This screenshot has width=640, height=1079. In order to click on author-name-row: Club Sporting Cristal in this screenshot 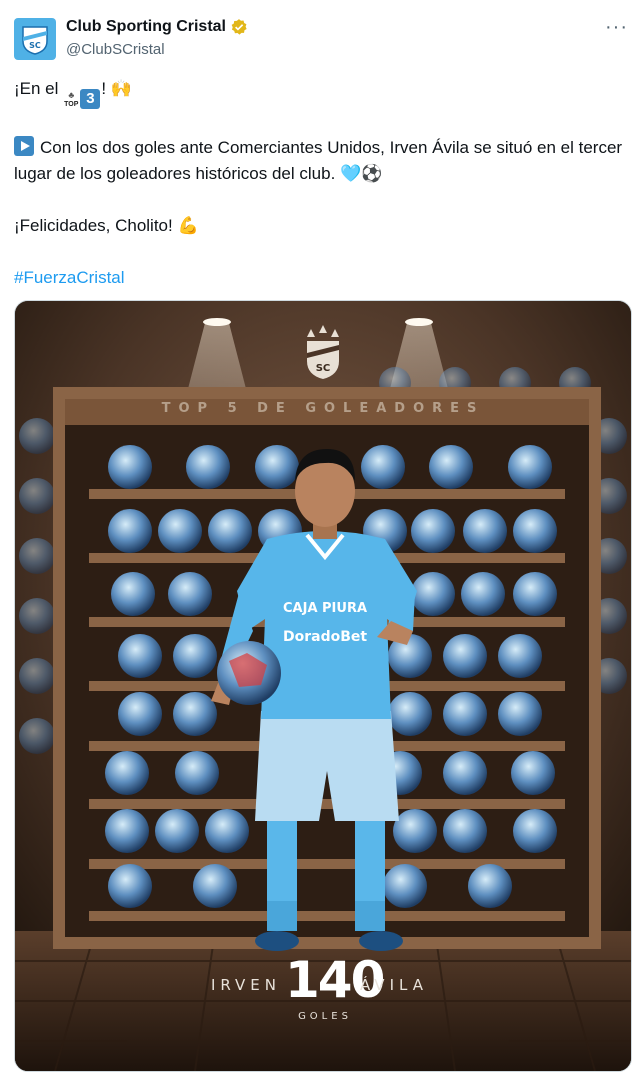, I will do `click(157, 27)`.